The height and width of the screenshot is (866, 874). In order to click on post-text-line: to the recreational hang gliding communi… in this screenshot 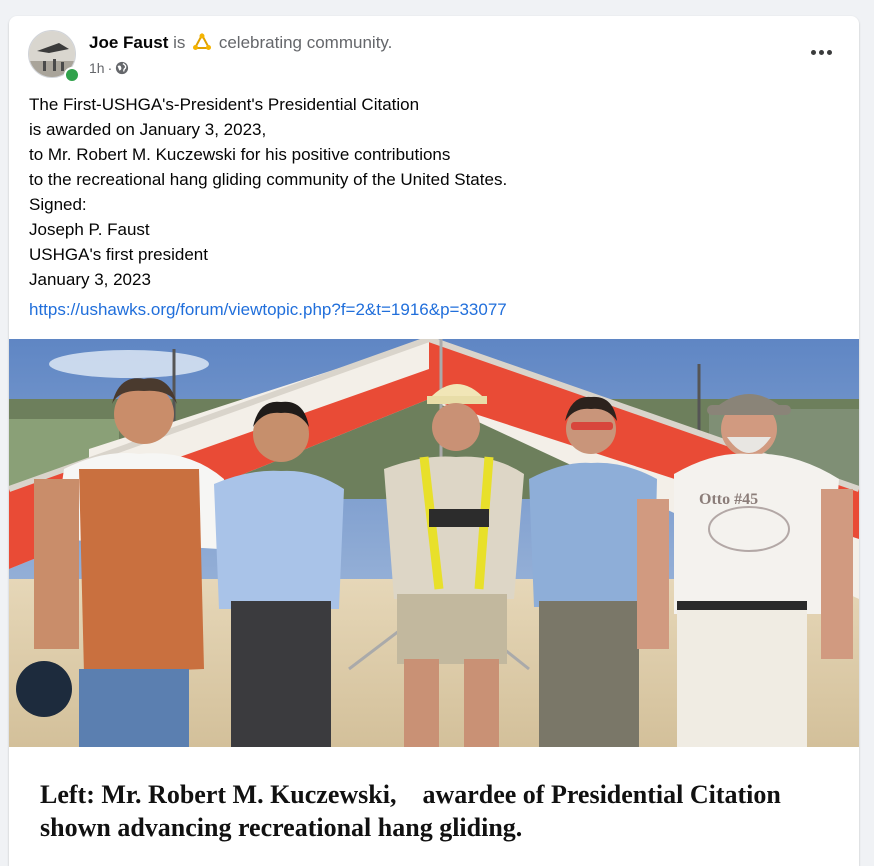, I will do `click(268, 179)`.